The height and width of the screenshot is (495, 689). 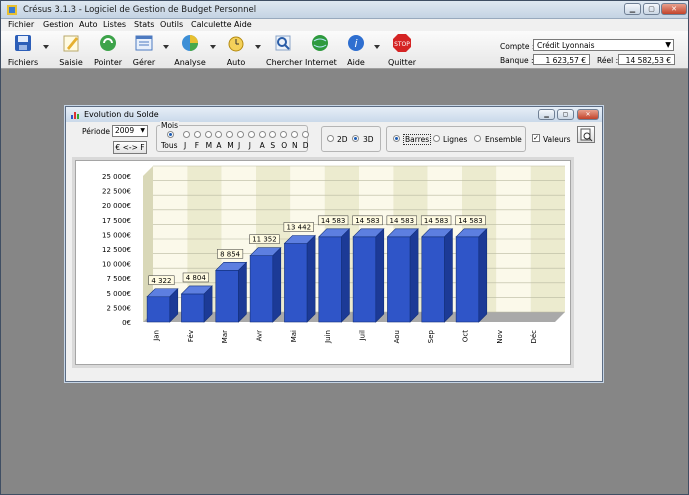 What do you see at coordinates (536, 138) in the screenshot?
I see `valeurs-checkbox: ✓` at bounding box center [536, 138].